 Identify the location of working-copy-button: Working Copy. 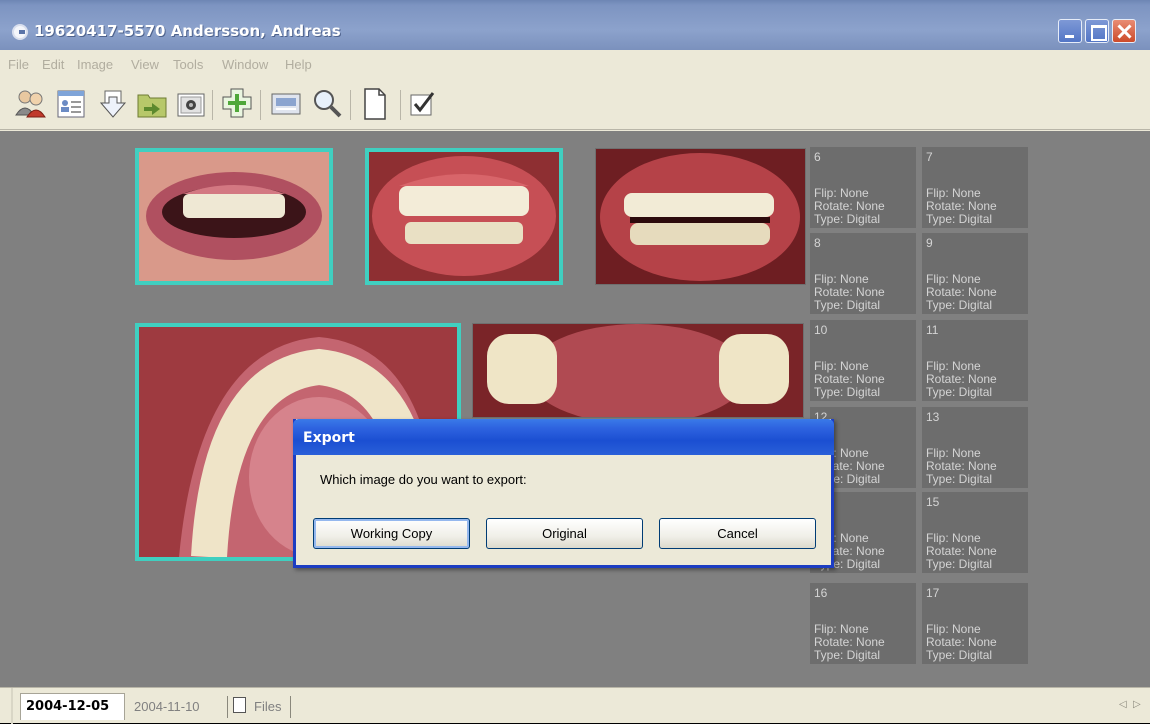
(391, 533).